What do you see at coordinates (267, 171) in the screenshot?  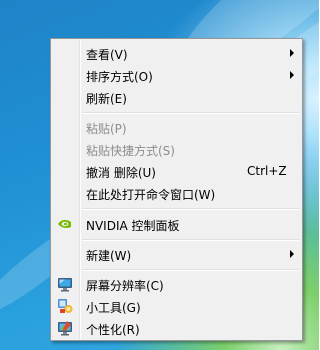 I see `menu-item-shortcut: Ctrl+Z` at bounding box center [267, 171].